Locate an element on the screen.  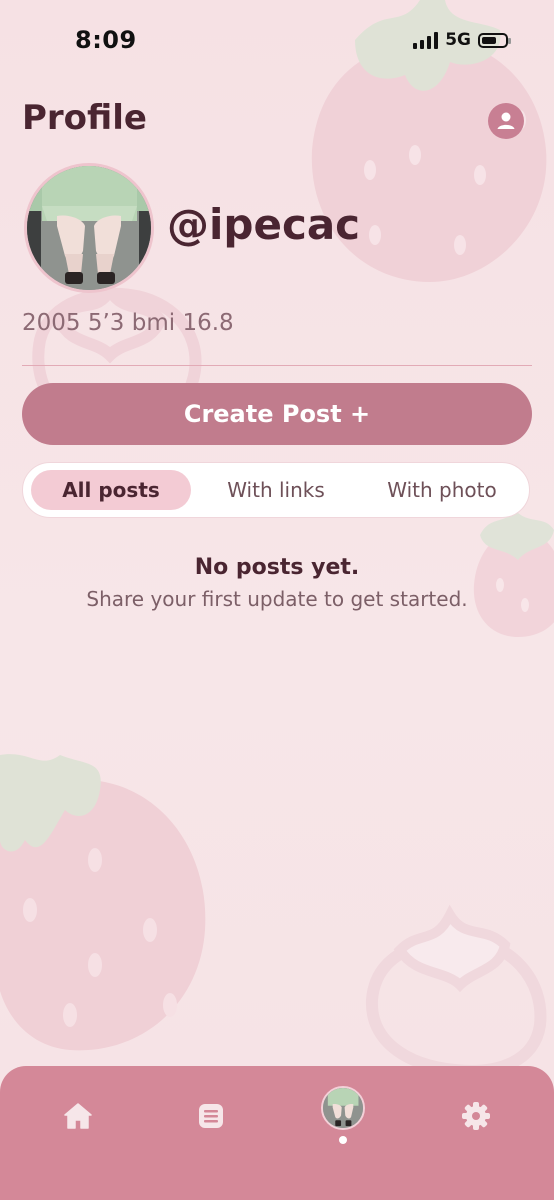
bottom-nav is located at coordinates (277, 1133).